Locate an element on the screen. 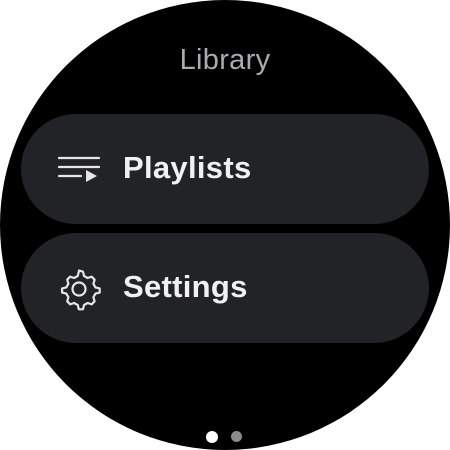 The image size is (450, 450). page-title: Library is located at coordinates (225, 60).